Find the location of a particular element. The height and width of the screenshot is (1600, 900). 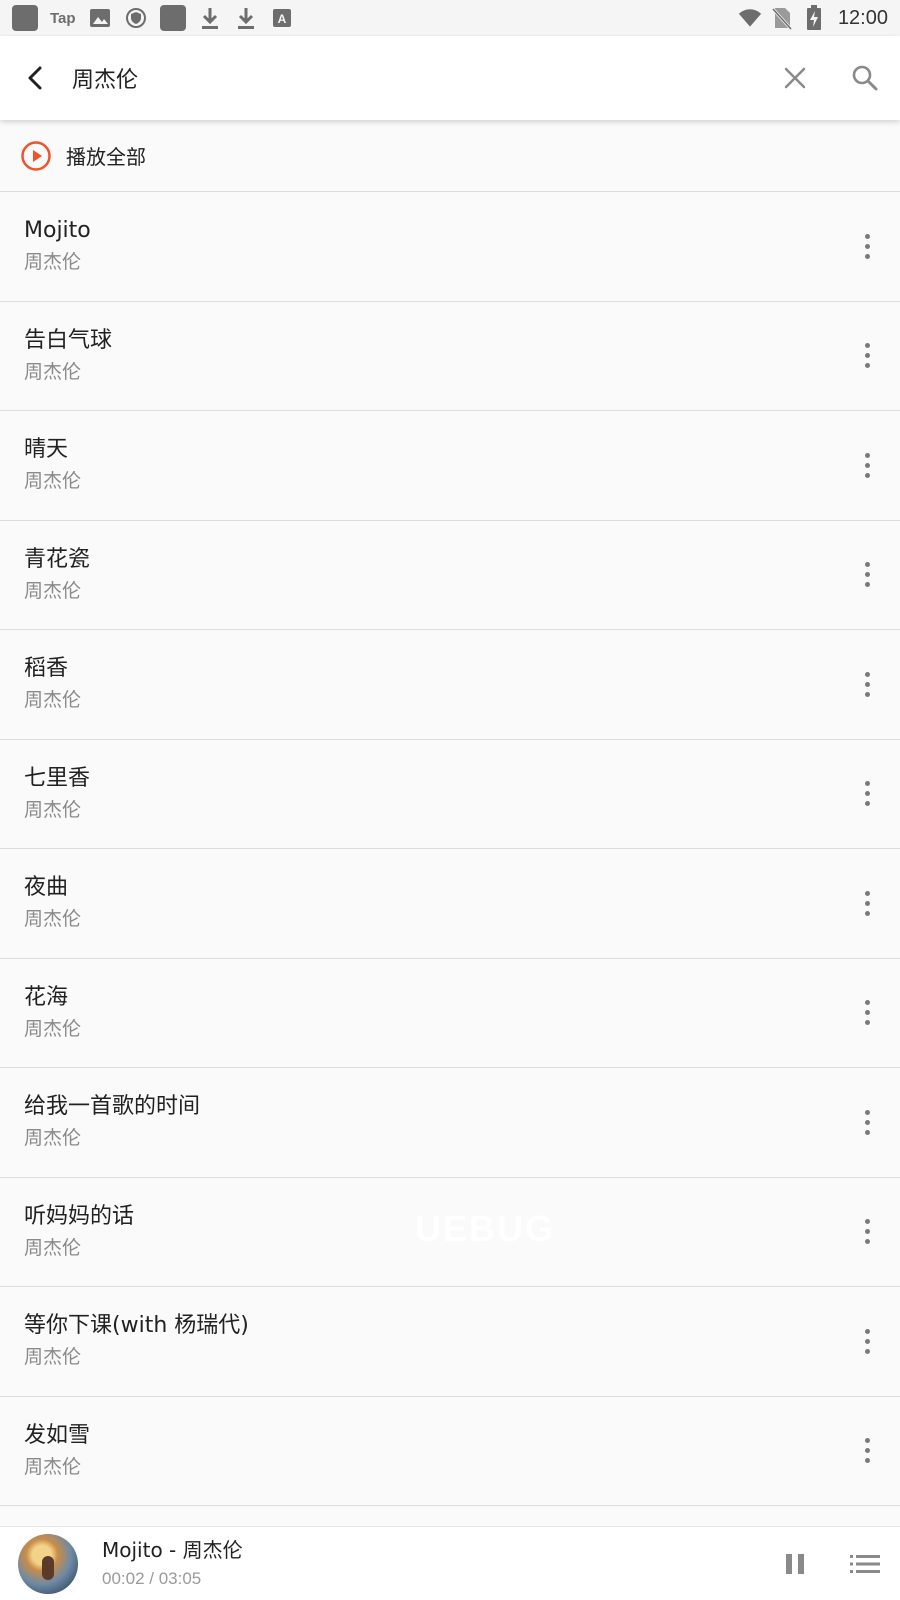

now-playing-time: 00:02 / 03:05 is located at coordinates (152, 1578).